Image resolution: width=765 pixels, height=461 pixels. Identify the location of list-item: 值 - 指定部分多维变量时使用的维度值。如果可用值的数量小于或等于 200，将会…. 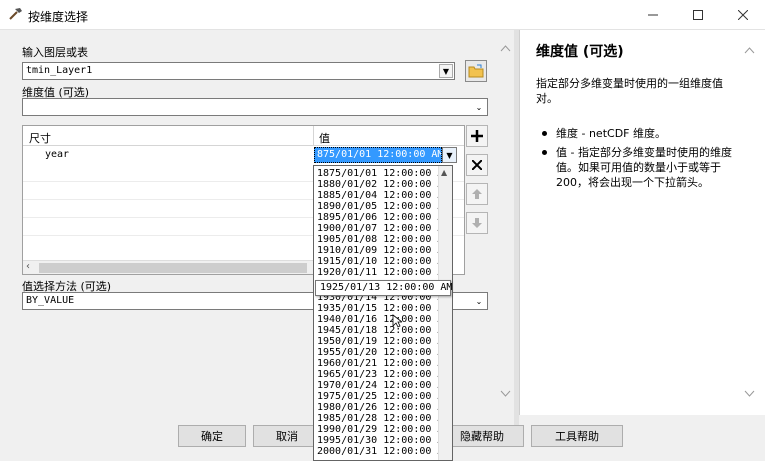
(641, 167).